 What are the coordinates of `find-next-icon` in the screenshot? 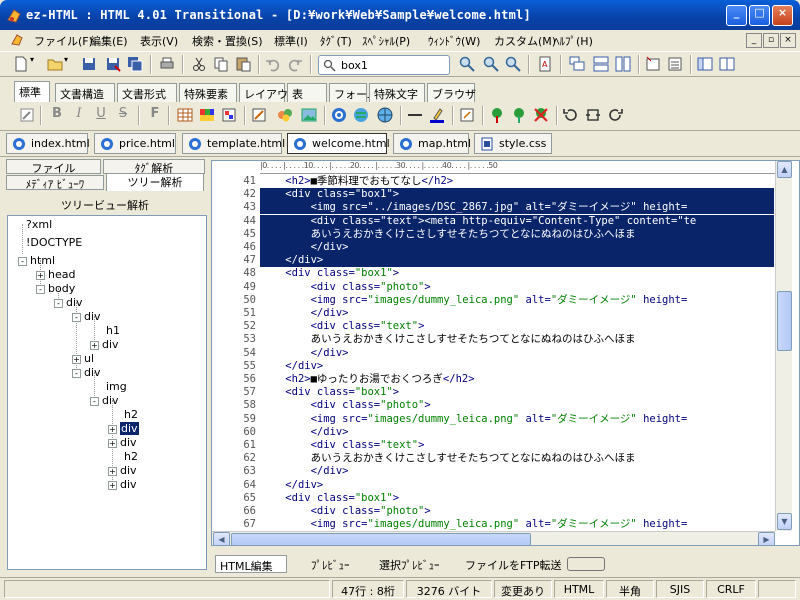 It's located at (513, 64).